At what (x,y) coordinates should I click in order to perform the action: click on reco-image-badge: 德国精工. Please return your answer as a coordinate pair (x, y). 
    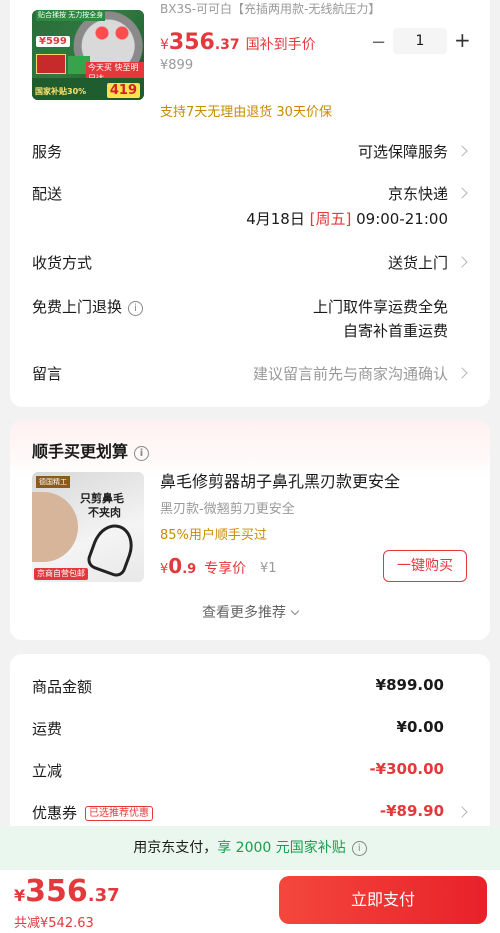
    Looking at the image, I should click on (53, 482).